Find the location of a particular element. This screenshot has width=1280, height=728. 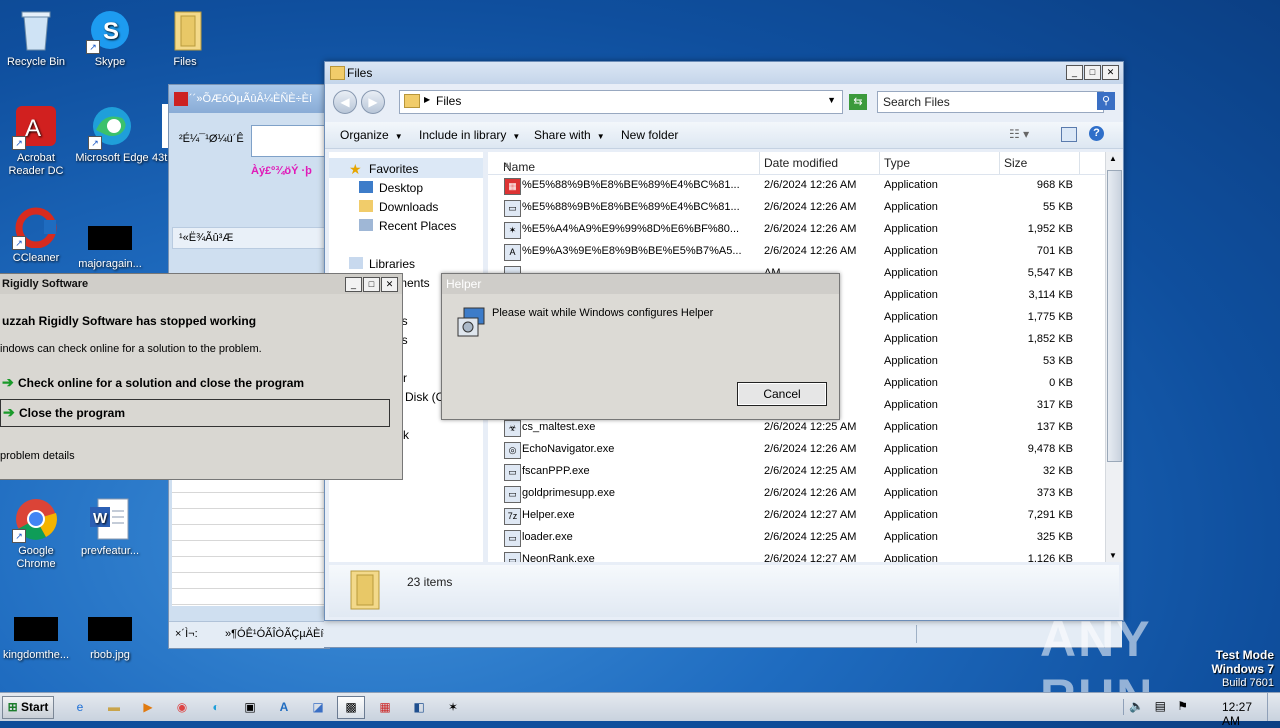

new-folder-button: New folder is located at coordinates (649, 135).